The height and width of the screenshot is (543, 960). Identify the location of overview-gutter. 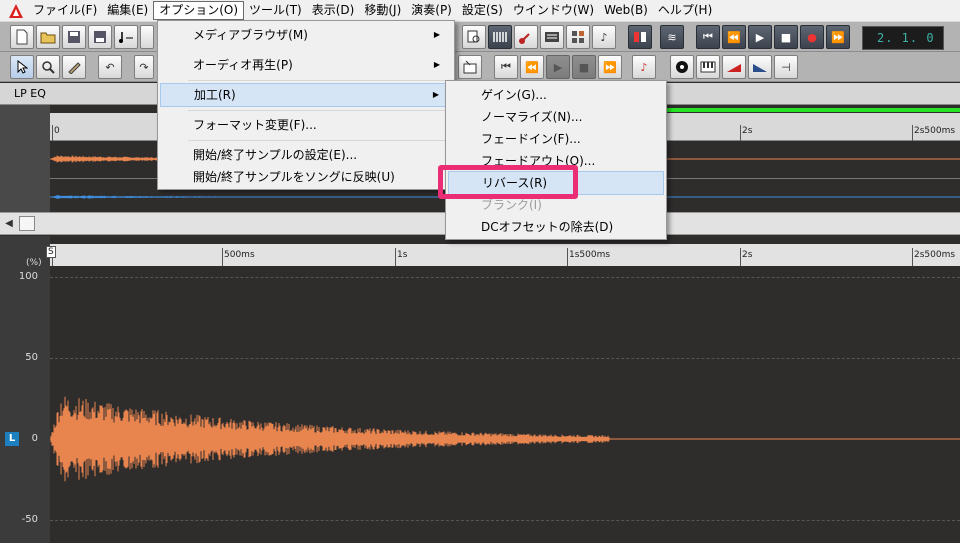
(25, 158).